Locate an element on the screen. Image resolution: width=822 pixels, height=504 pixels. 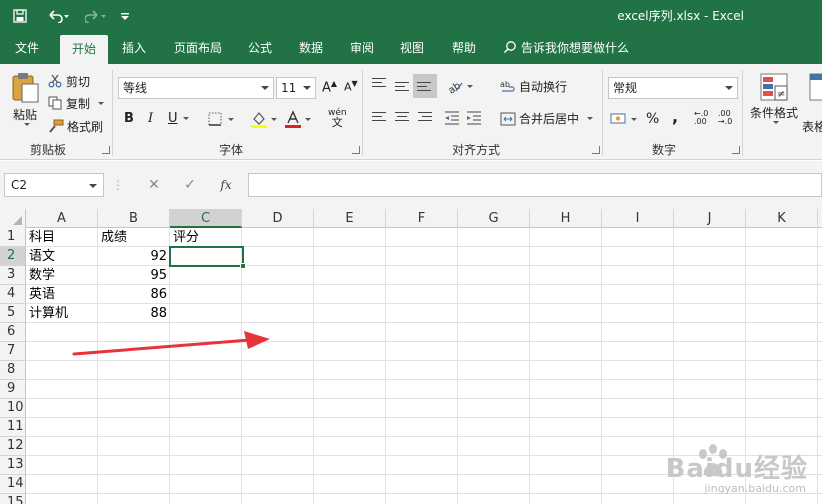
cell-A2: 语文 is located at coordinates (62, 257).